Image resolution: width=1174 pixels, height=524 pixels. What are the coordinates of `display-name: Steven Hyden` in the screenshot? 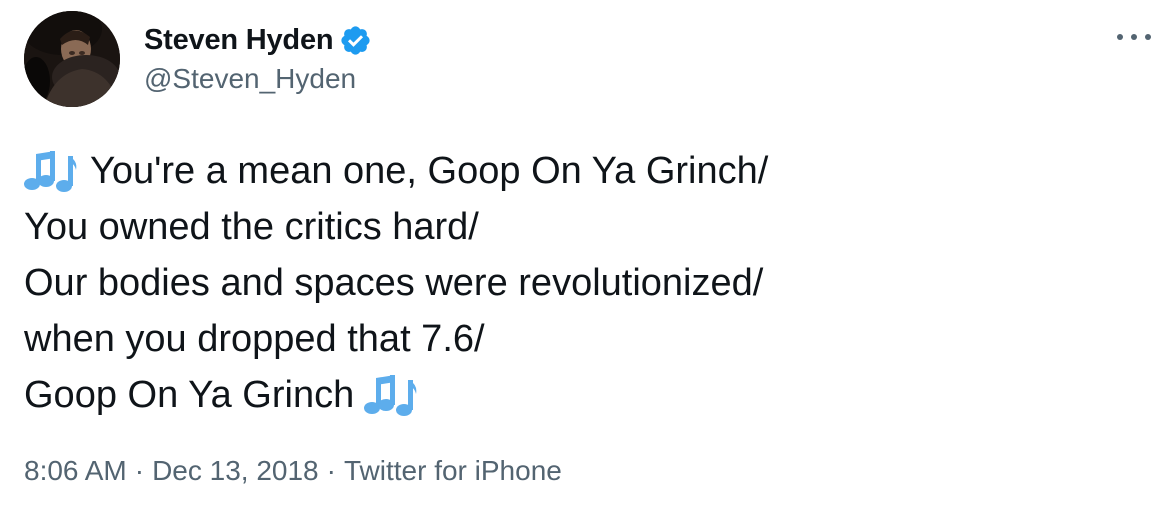 It's located at (239, 40).